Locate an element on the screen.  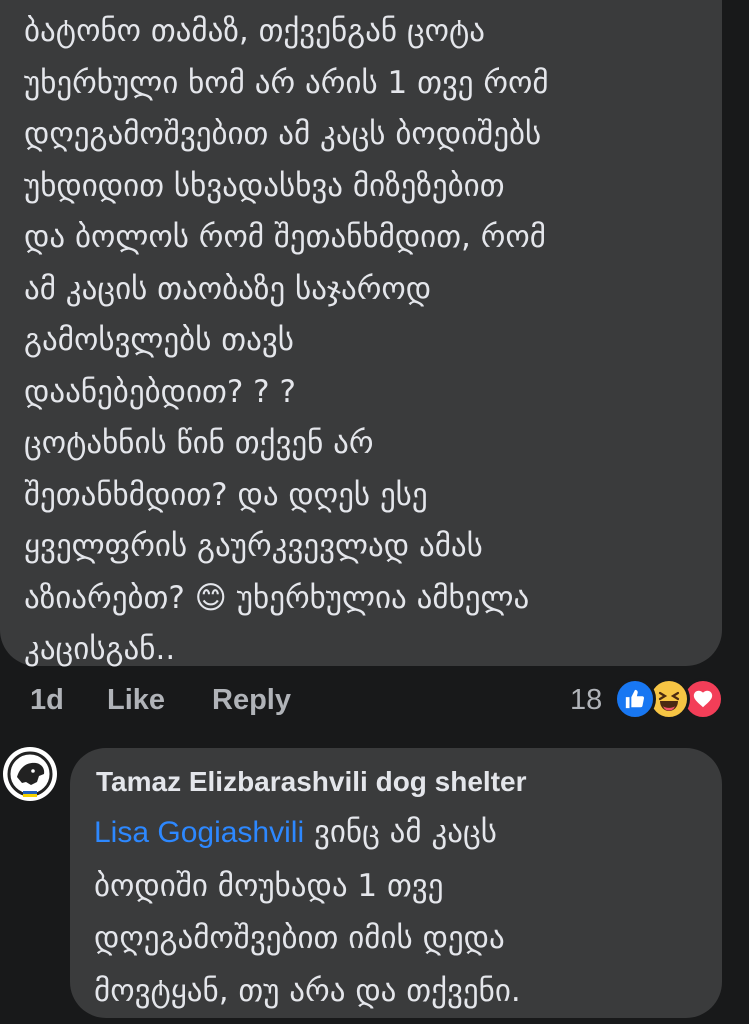
comment-line: დაანებებდით? ? ? is located at coordinates (160, 391).